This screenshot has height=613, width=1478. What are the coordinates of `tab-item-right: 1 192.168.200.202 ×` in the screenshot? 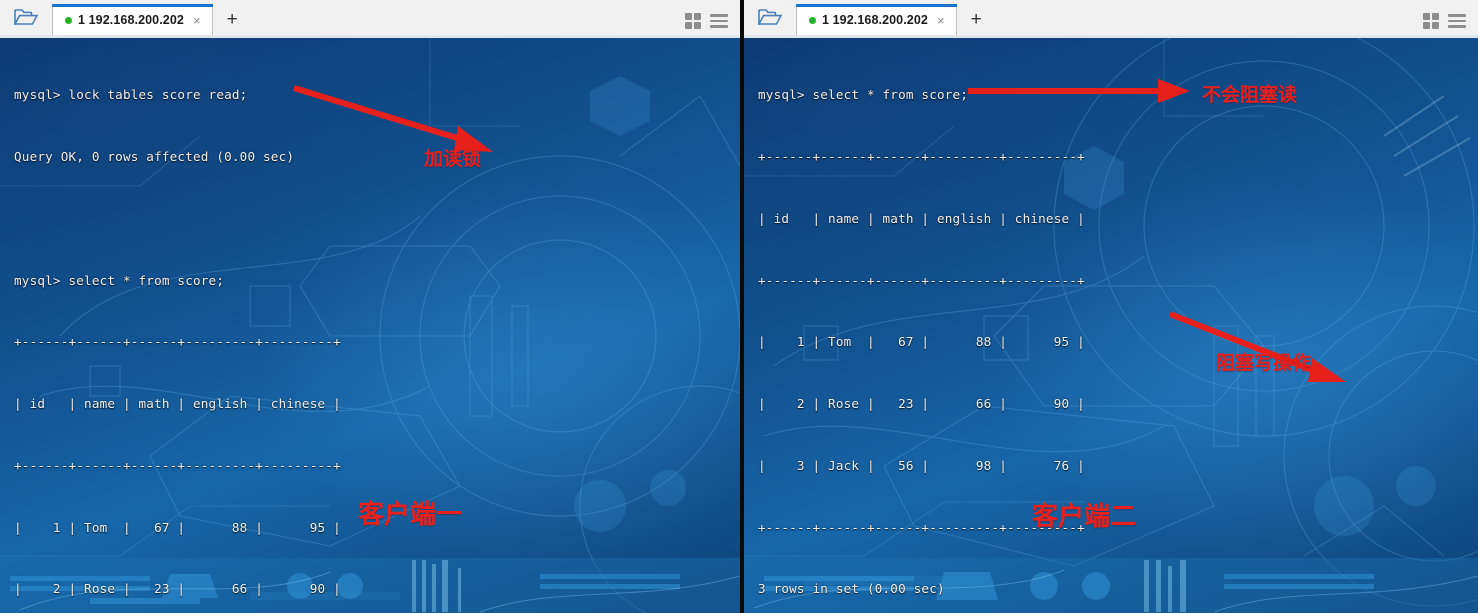 It's located at (876, 19).